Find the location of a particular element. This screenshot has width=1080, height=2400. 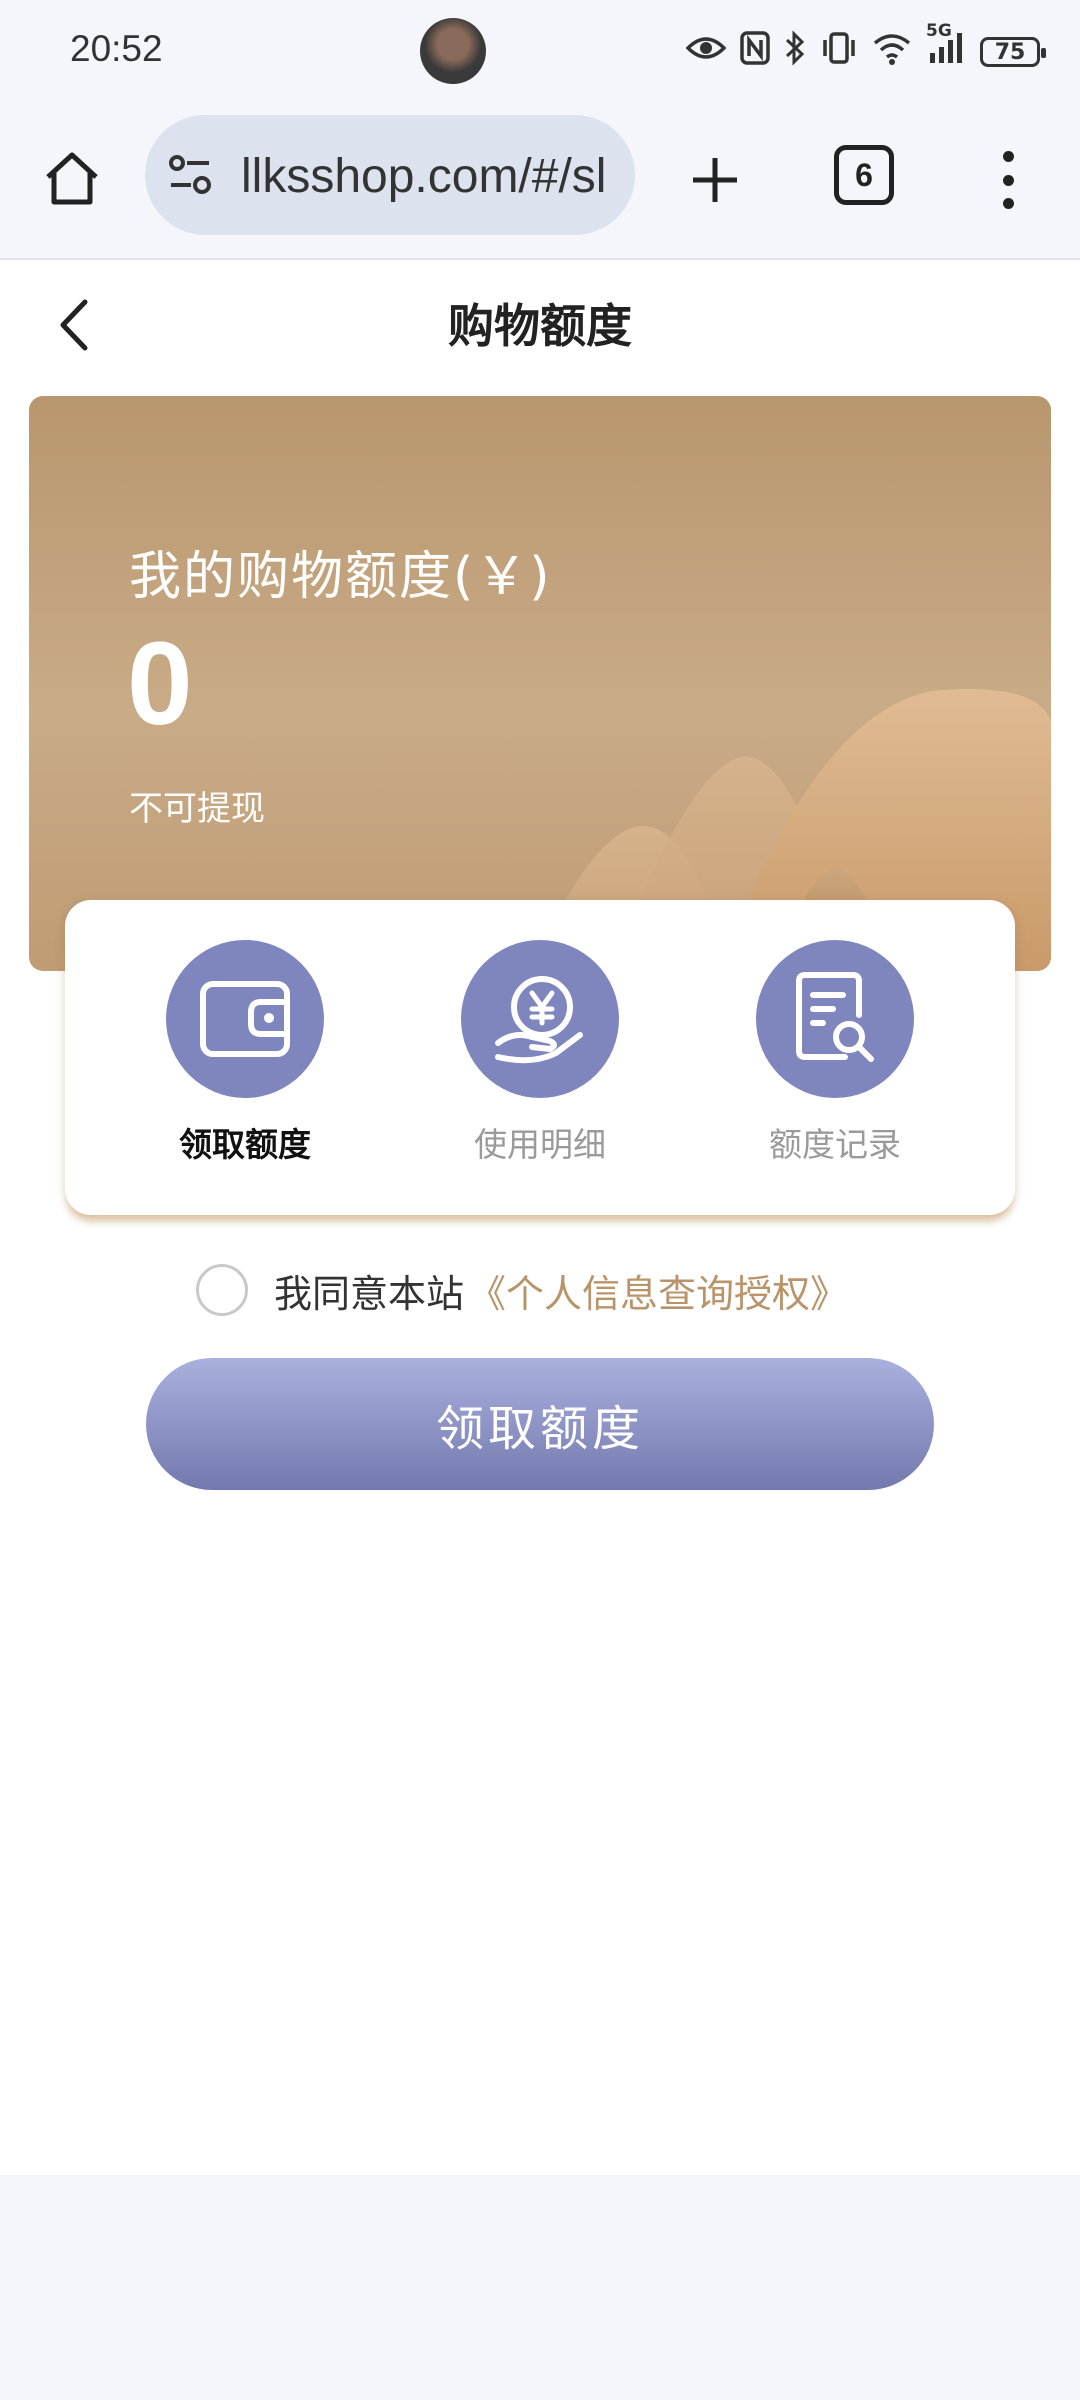

agreement-text: 我同意本站 is located at coordinates (369, 1293).